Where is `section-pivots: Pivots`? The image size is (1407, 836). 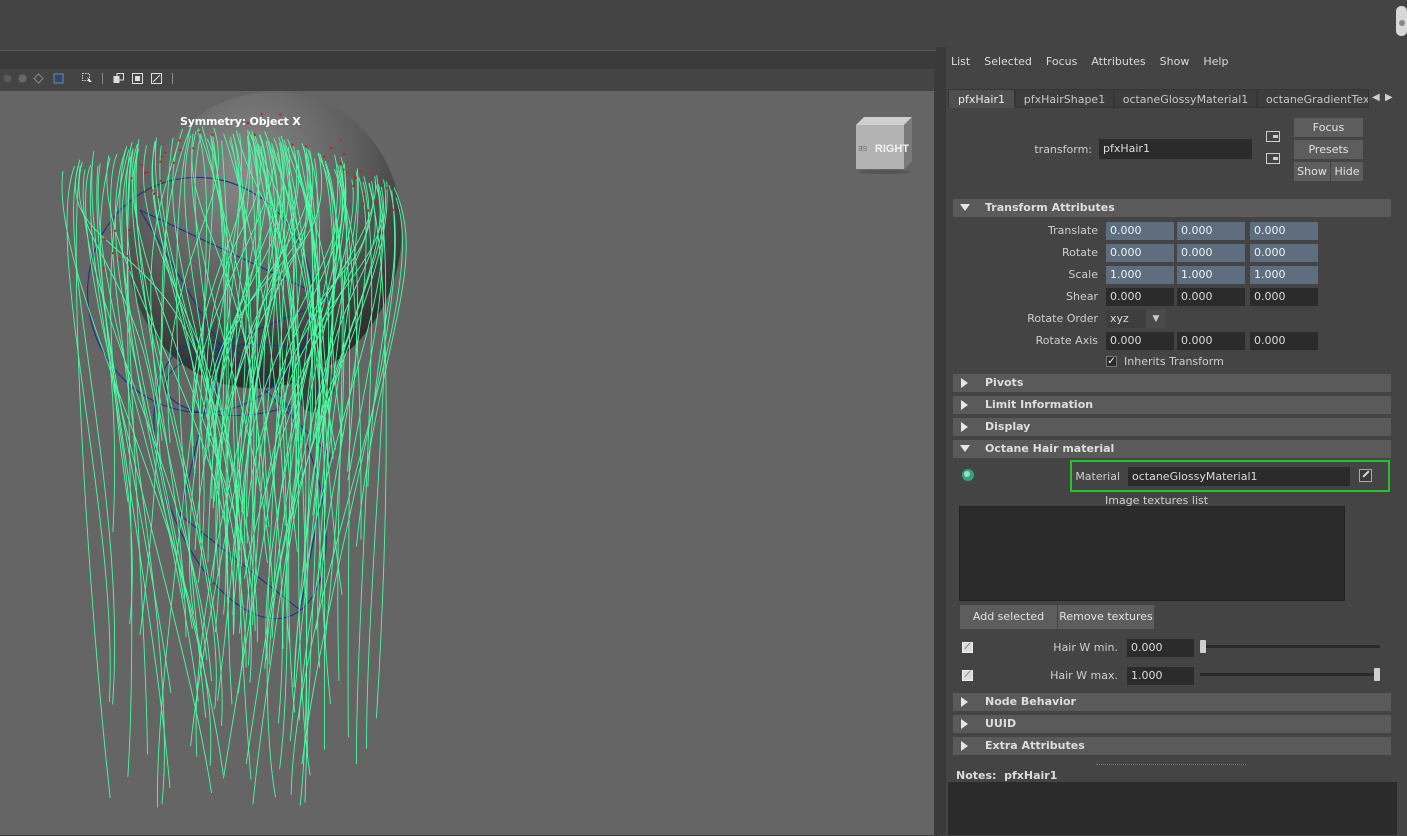
section-pivots: Pivots is located at coordinates (1172, 383).